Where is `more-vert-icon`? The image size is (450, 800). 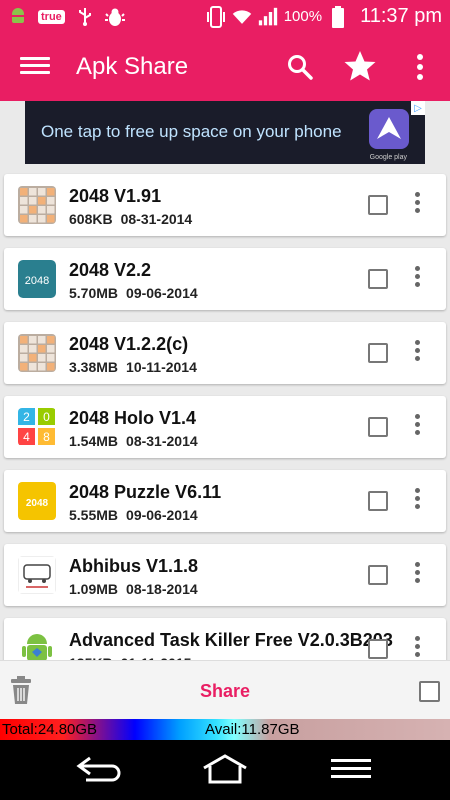 more-vert-icon is located at coordinates (420, 67).